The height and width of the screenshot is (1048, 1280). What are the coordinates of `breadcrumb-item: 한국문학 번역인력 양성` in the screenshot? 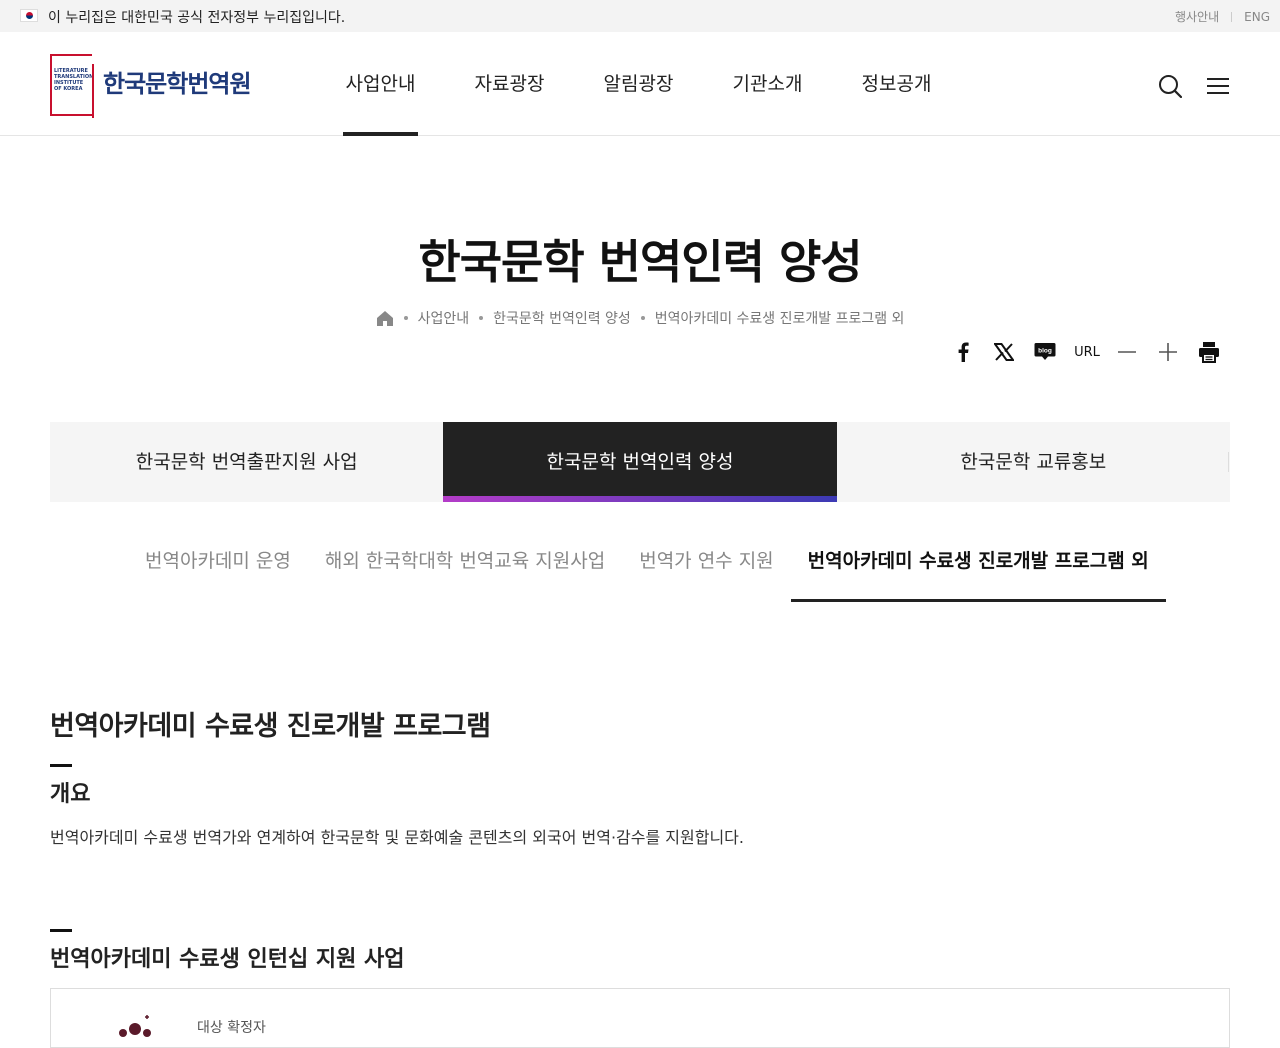 It's located at (562, 318).